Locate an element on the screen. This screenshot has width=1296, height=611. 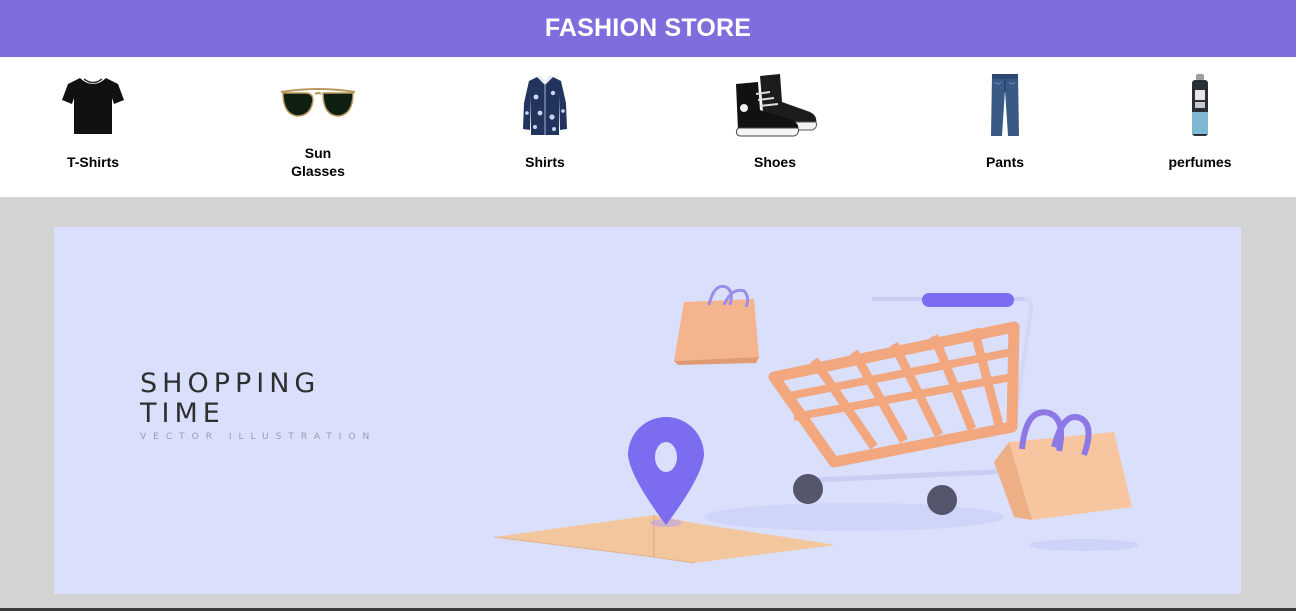
category-label: perfumes is located at coordinates (1200, 162).